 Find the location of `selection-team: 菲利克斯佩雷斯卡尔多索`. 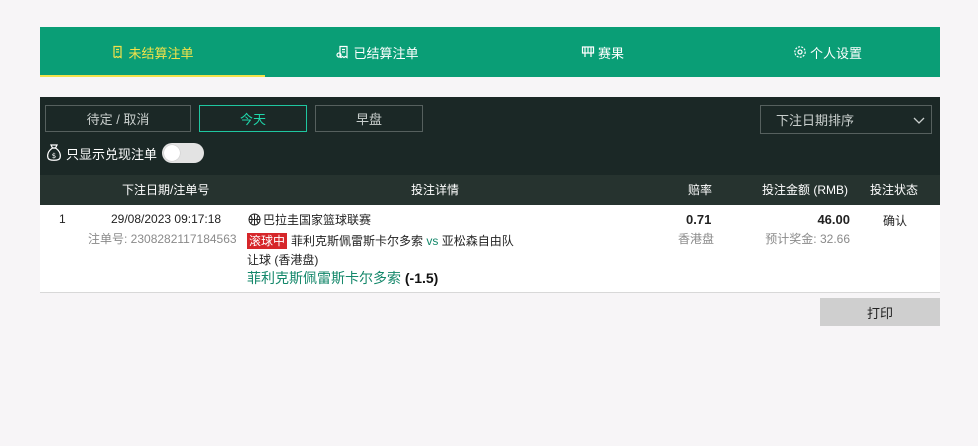

selection-team: 菲利克斯佩雷斯卡尔多索 is located at coordinates (324, 278).